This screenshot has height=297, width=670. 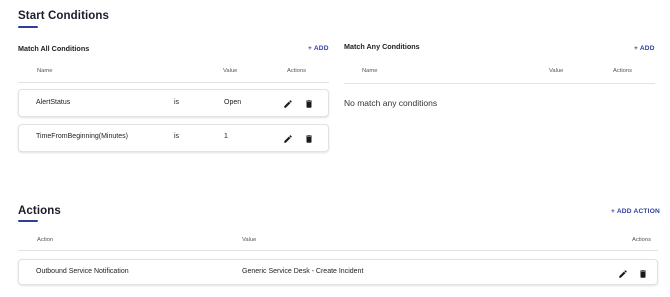 I want to click on condition-value: Open, so click(x=233, y=102).